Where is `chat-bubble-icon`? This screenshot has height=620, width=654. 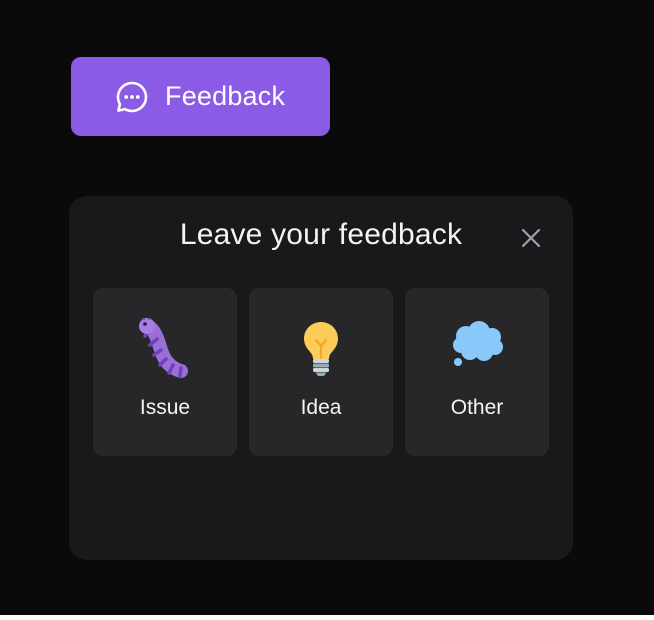
chat-bubble-icon is located at coordinates (132, 97).